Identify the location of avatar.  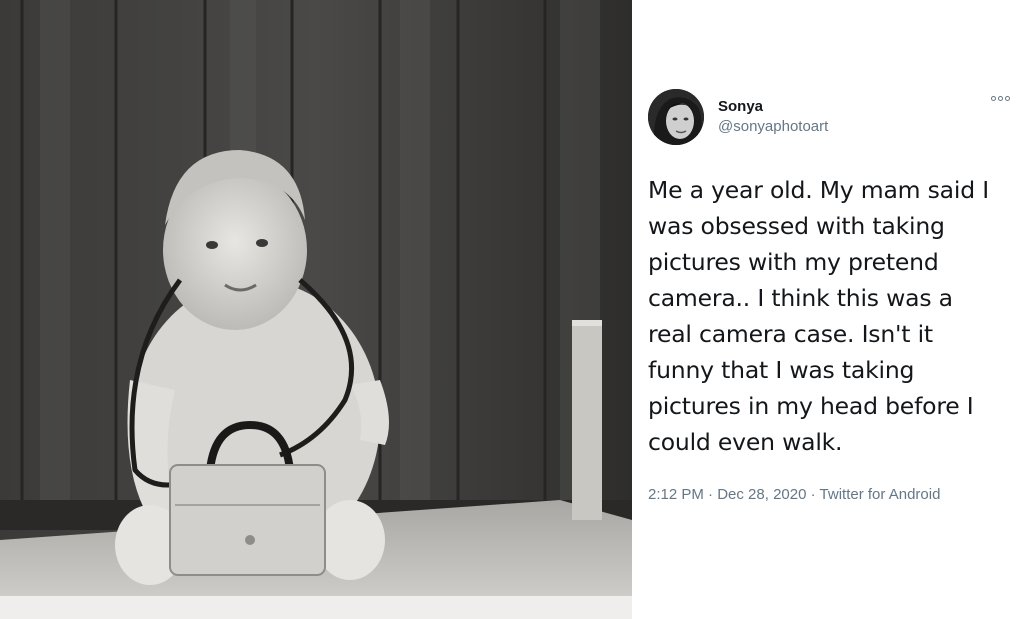
(676, 117).